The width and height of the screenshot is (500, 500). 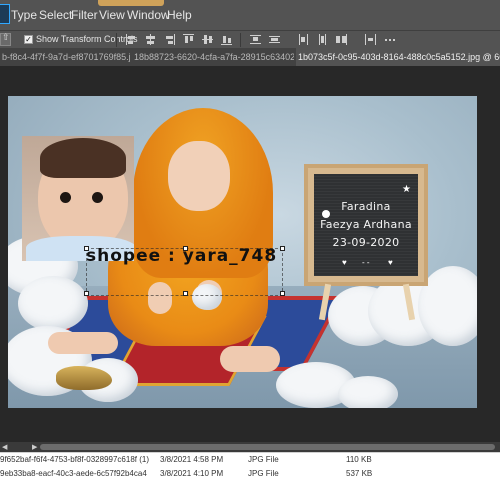 What do you see at coordinates (255, 39) in the screenshot?
I see `distribute-top-icon` at bounding box center [255, 39].